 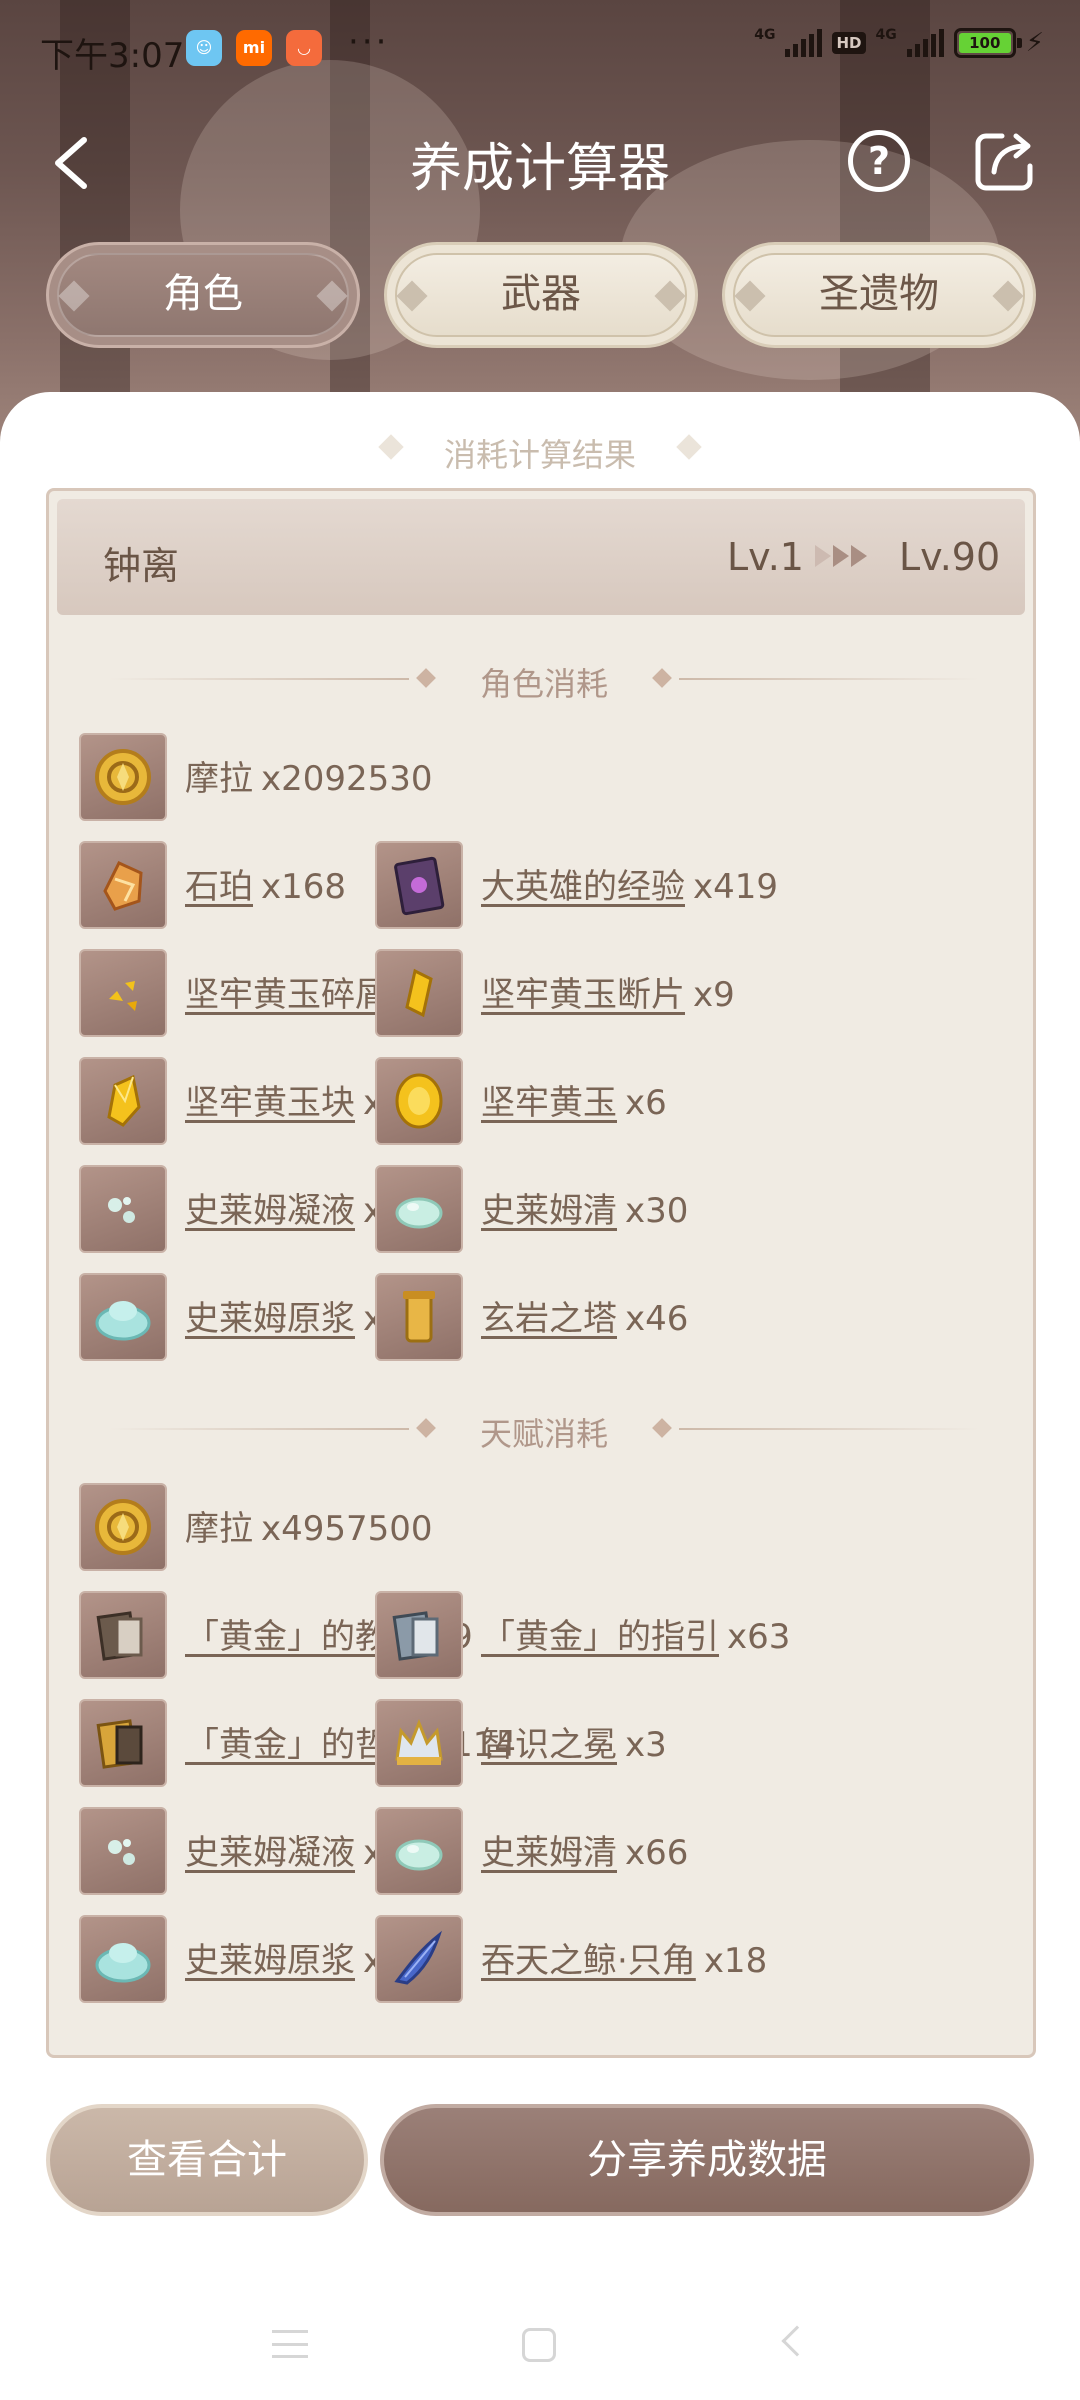 I want to click on material-text: 史莱姆清 x66, so click(x=584, y=1849).